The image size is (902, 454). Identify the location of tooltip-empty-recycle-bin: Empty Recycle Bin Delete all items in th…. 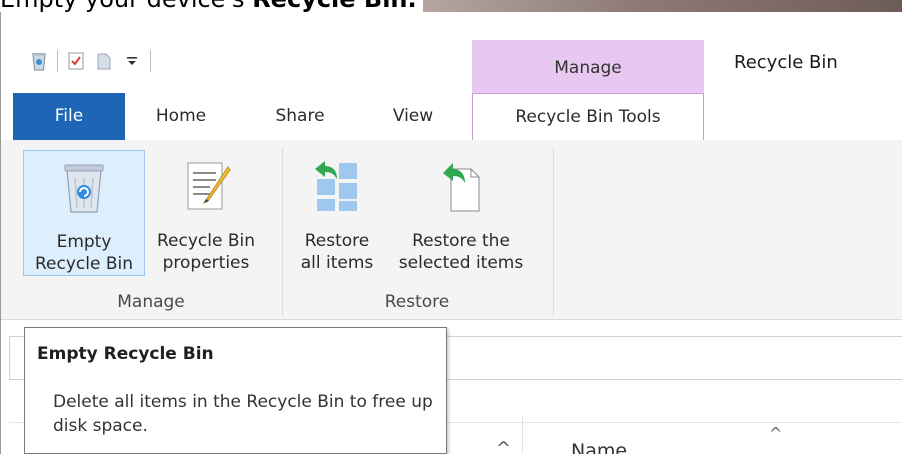
(235, 390).